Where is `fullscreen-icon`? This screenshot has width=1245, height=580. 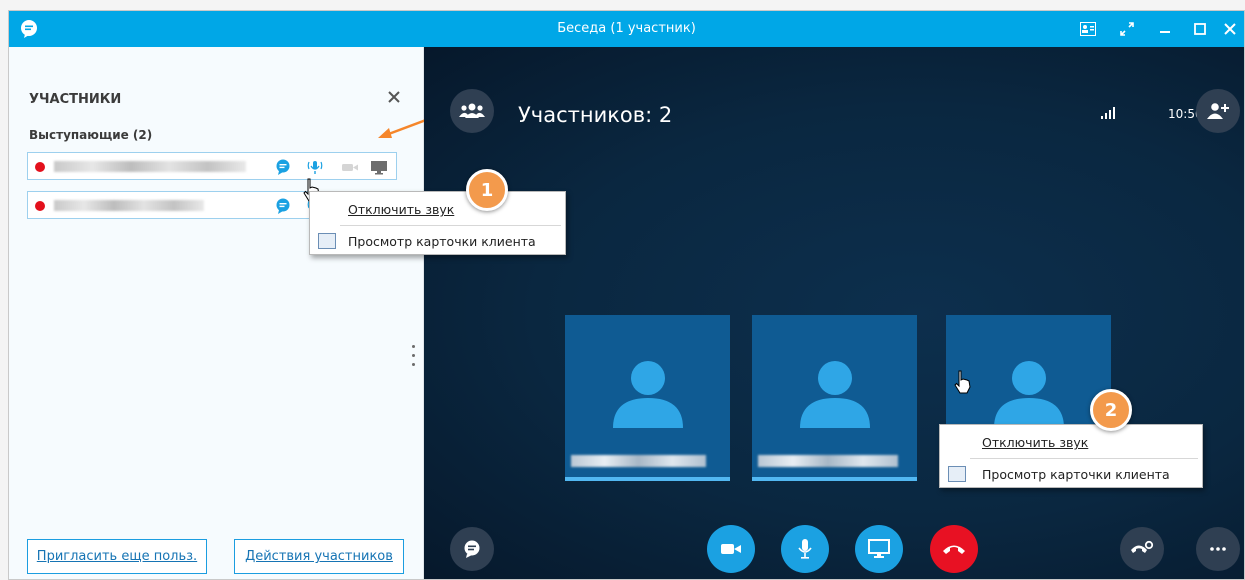
fullscreen-icon is located at coordinates (1127, 29).